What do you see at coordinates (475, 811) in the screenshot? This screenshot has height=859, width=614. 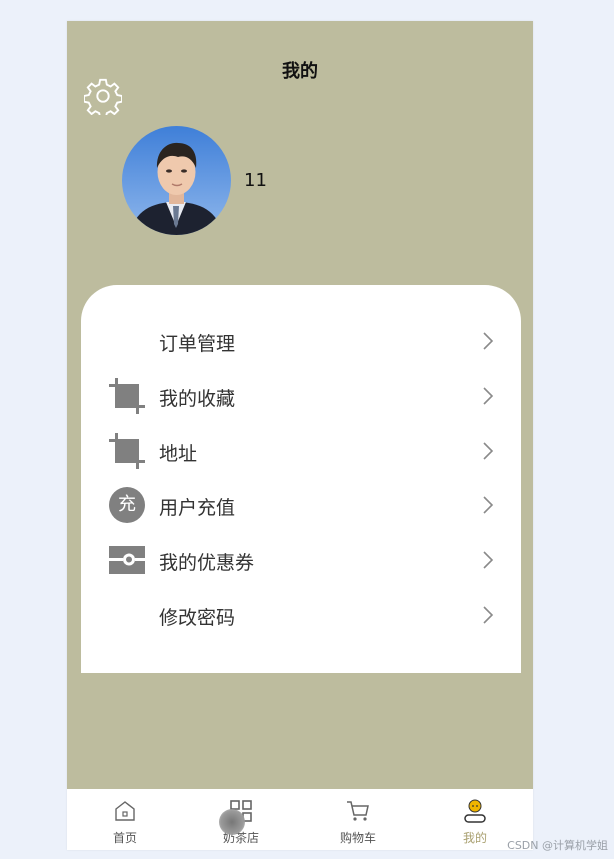 I see `profile-icon` at bounding box center [475, 811].